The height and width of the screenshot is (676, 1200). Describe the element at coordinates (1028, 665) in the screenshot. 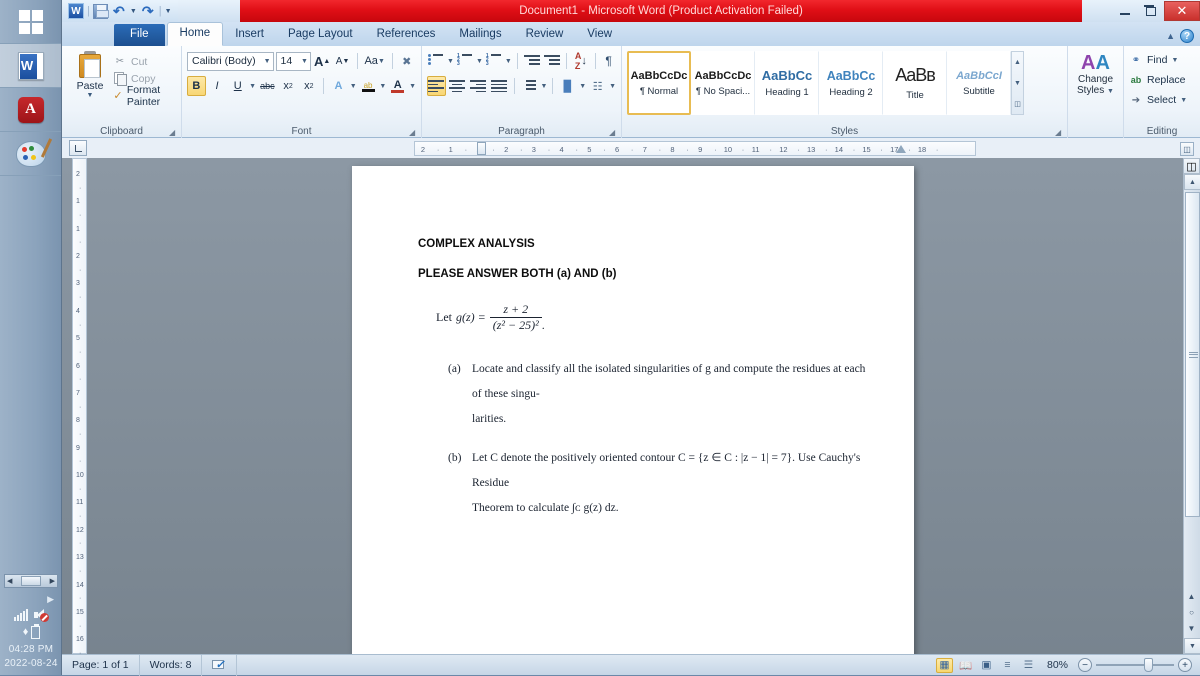

I see `draft-view-button: ☰` at that location.